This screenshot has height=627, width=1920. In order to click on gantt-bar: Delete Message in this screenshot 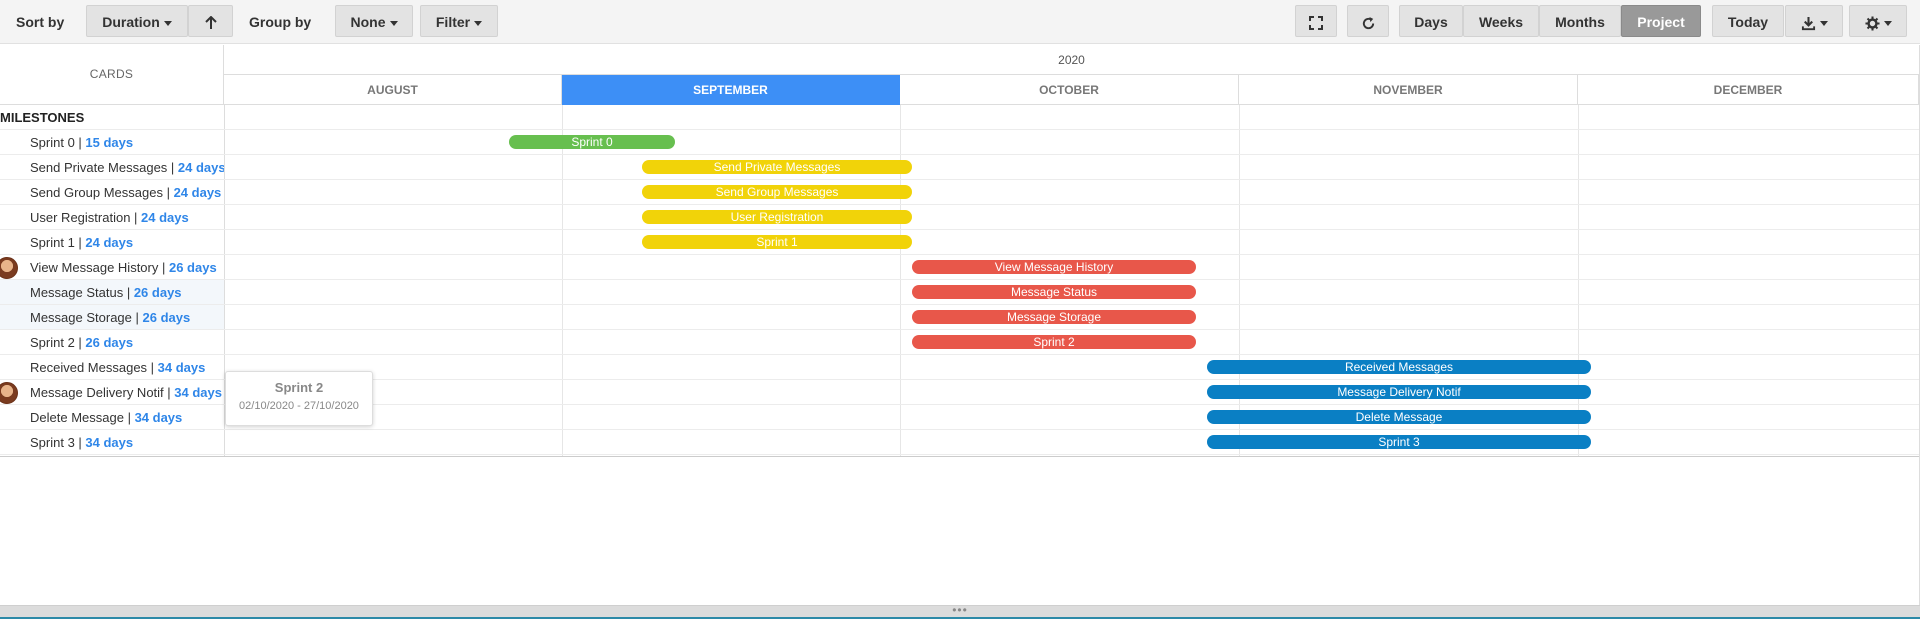, I will do `click(1399, 417)`.